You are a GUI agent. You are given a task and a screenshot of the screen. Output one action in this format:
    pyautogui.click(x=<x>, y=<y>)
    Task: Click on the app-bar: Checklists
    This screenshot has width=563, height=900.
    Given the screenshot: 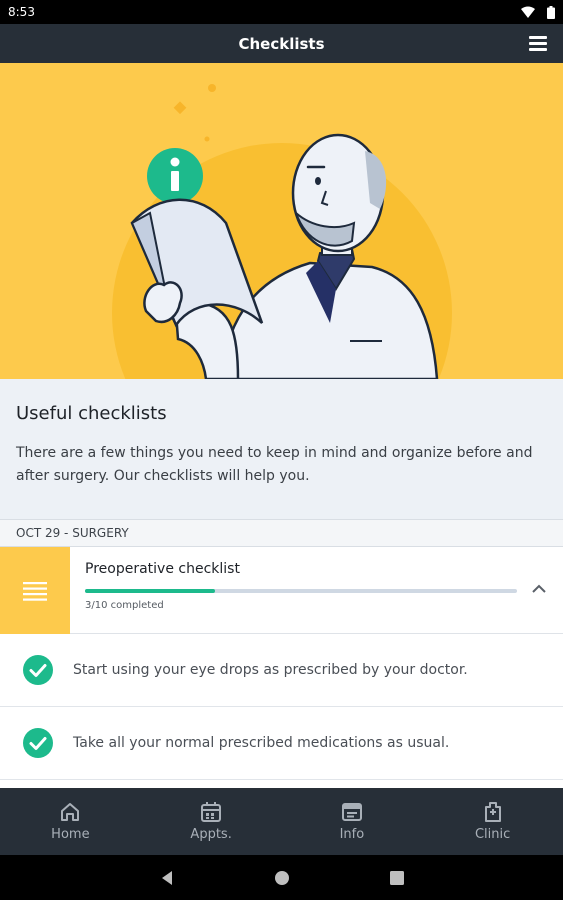 What is the action you would take?
    pyautogui.click(x=281, y=43)
    